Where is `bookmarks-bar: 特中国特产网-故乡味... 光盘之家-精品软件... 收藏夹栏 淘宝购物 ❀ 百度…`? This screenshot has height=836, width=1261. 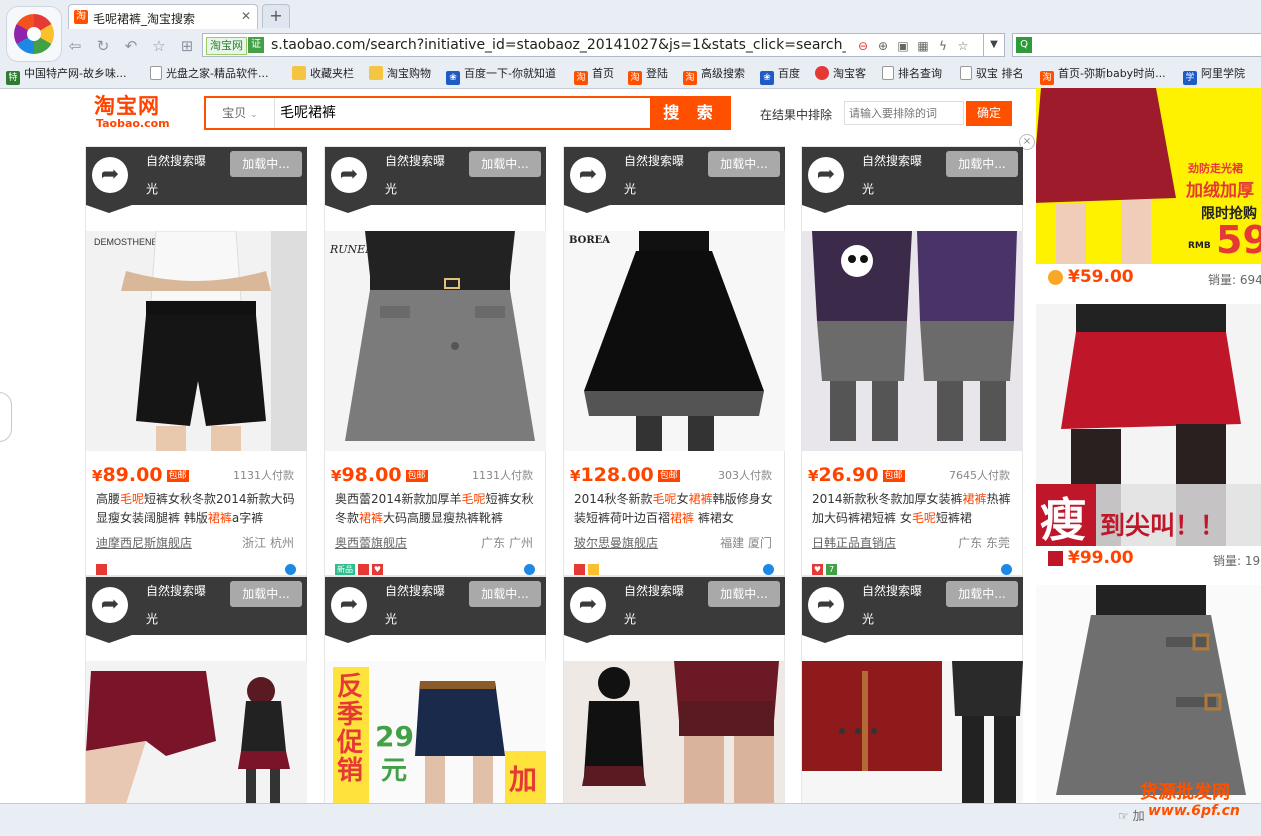 bookmarks-bar: 特中国特产网-故乡味... 光盘之家-精品软件... 收藏夹栏 淘宝购物 ❀ 百度… is located at coordinates (630, 74).